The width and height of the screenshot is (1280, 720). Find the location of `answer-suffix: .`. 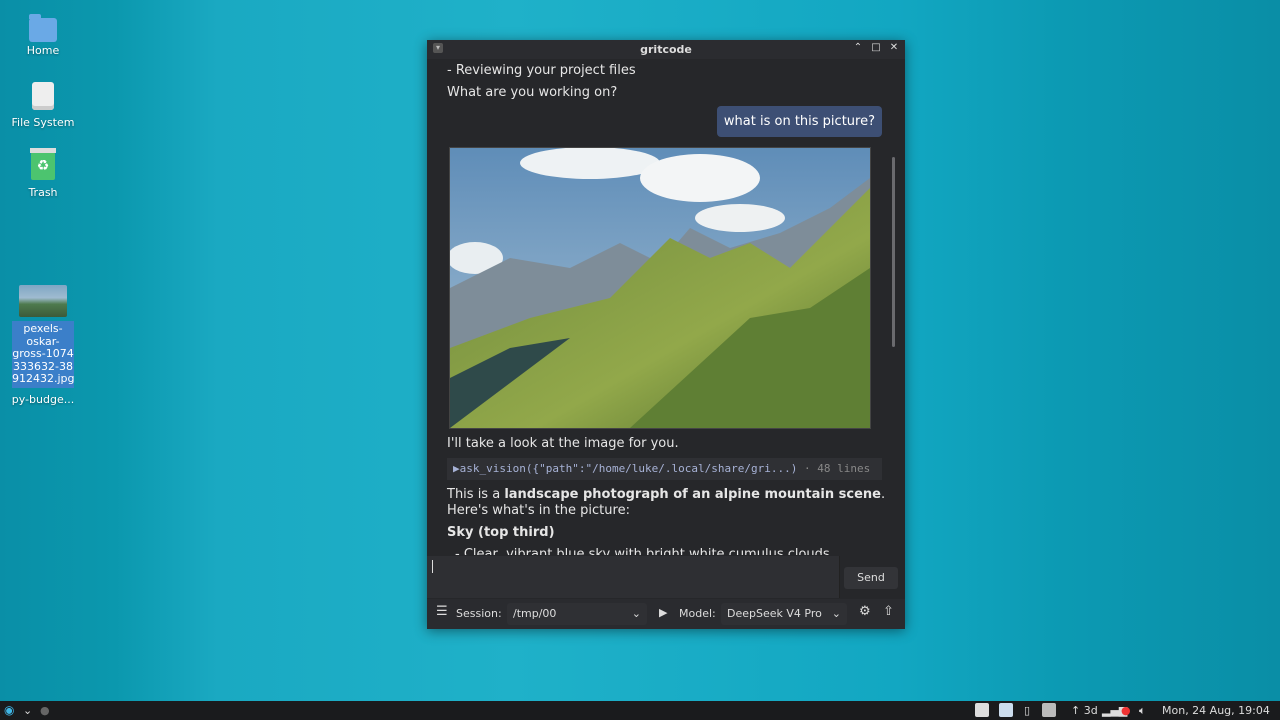

answer-suffix: . is located at coordinates (883, 494).